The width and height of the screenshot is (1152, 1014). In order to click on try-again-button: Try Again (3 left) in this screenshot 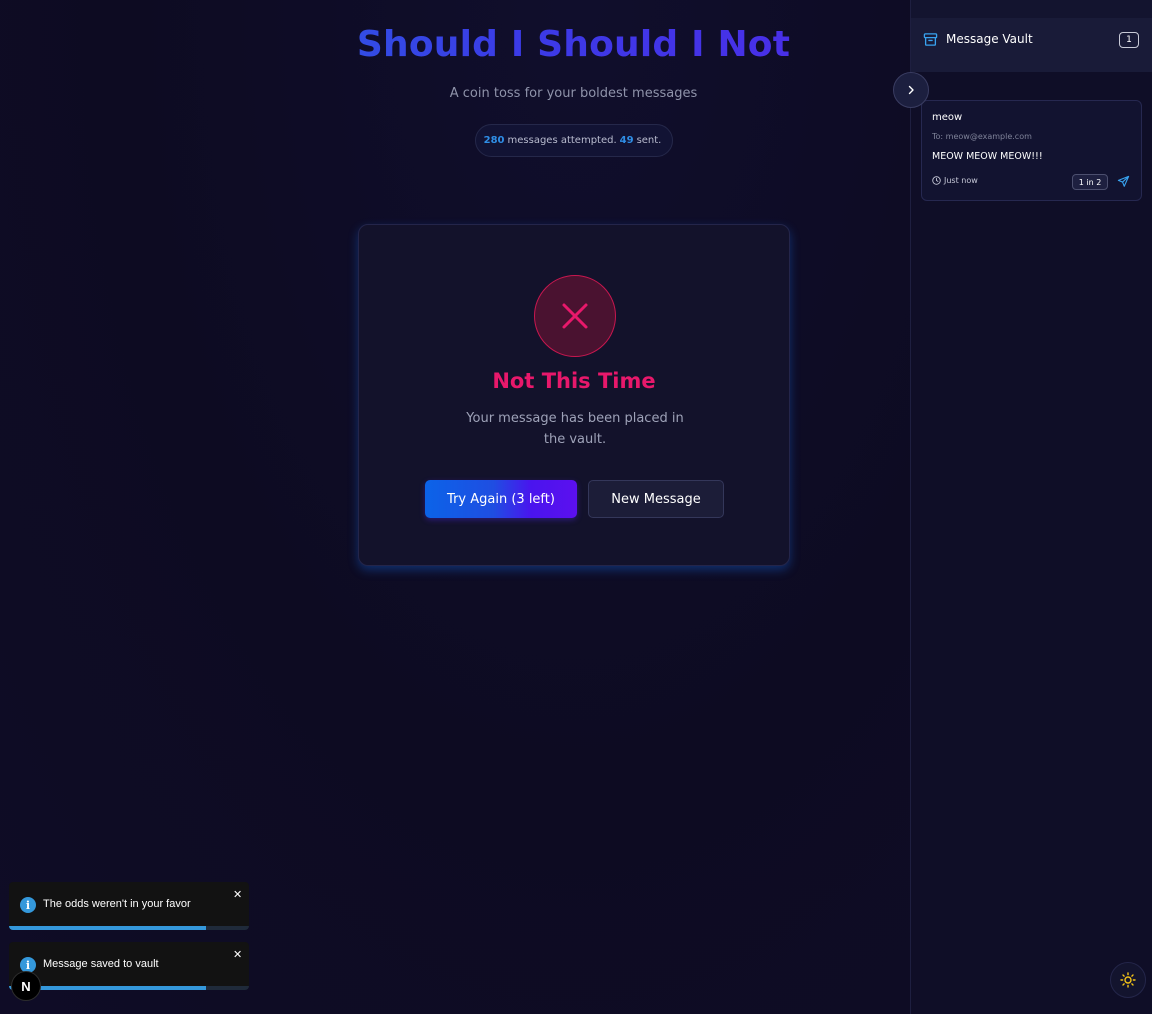, I will do `click(501, 499)`.